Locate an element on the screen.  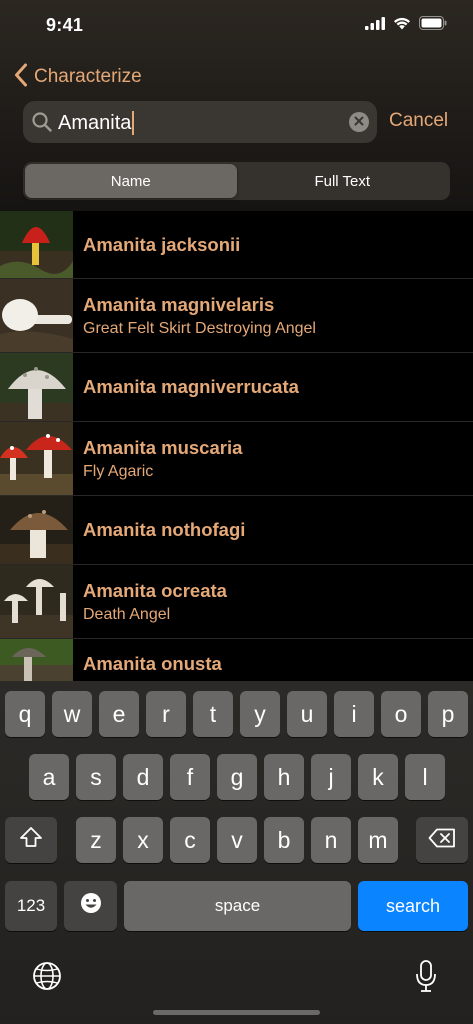
key-a: a is located at coordinates (49, 777).